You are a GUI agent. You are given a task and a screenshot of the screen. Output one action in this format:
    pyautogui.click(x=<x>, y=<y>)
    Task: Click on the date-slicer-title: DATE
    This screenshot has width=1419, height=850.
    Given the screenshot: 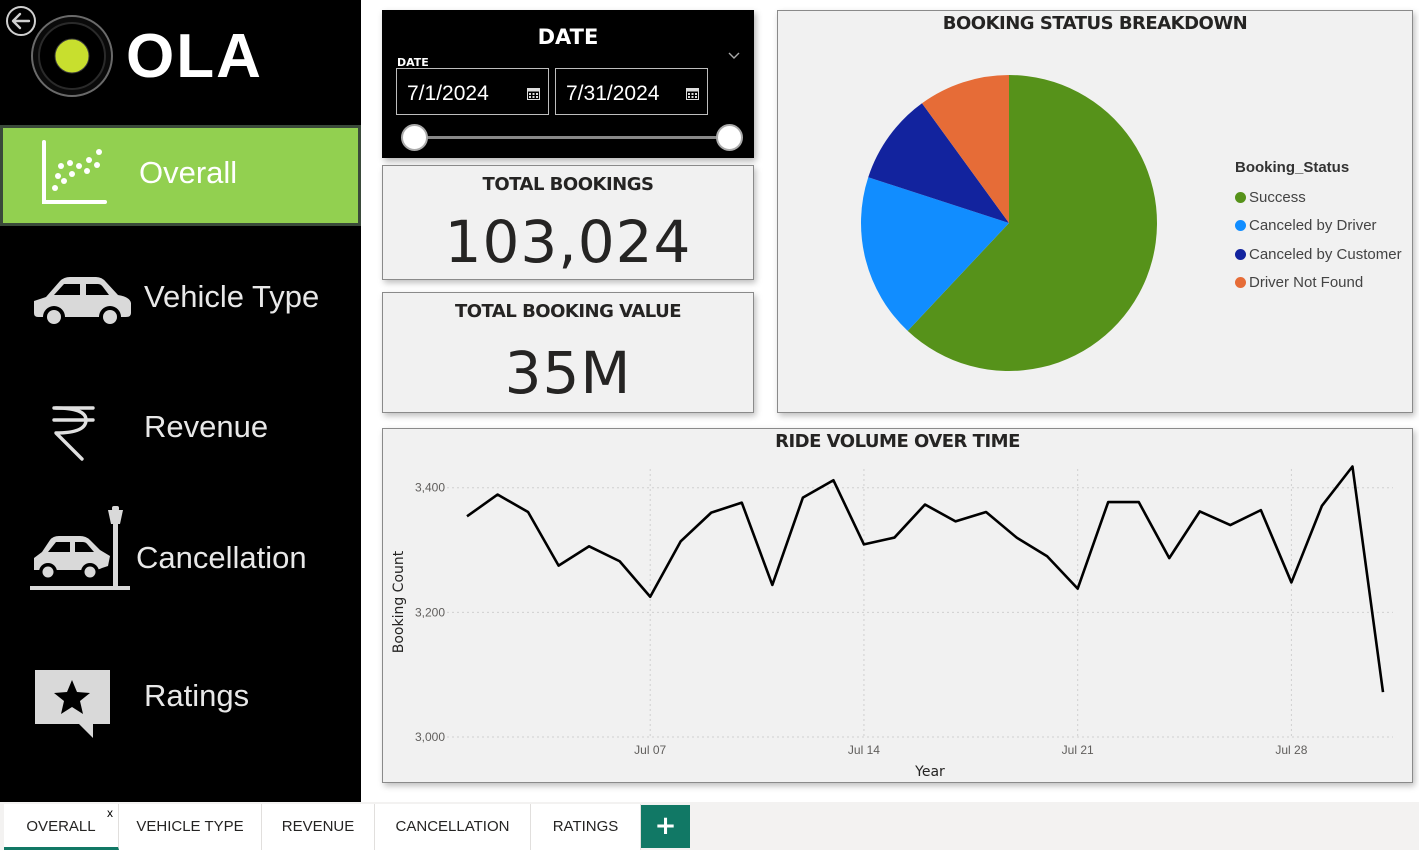 What is the action you would take?
    pyautogui.click(x=568, y=37)
    